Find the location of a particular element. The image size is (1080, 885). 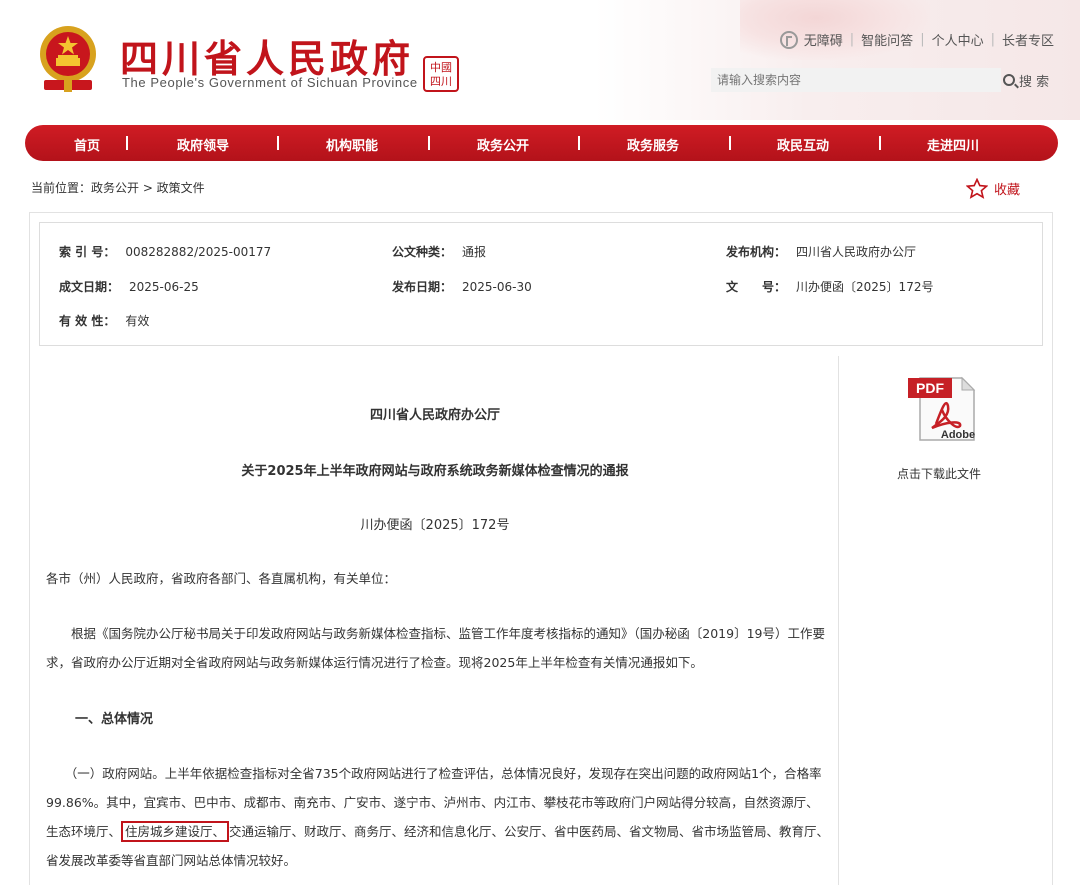

download-file-link: 点击下载此文件 is located at coordinates (939, 473).